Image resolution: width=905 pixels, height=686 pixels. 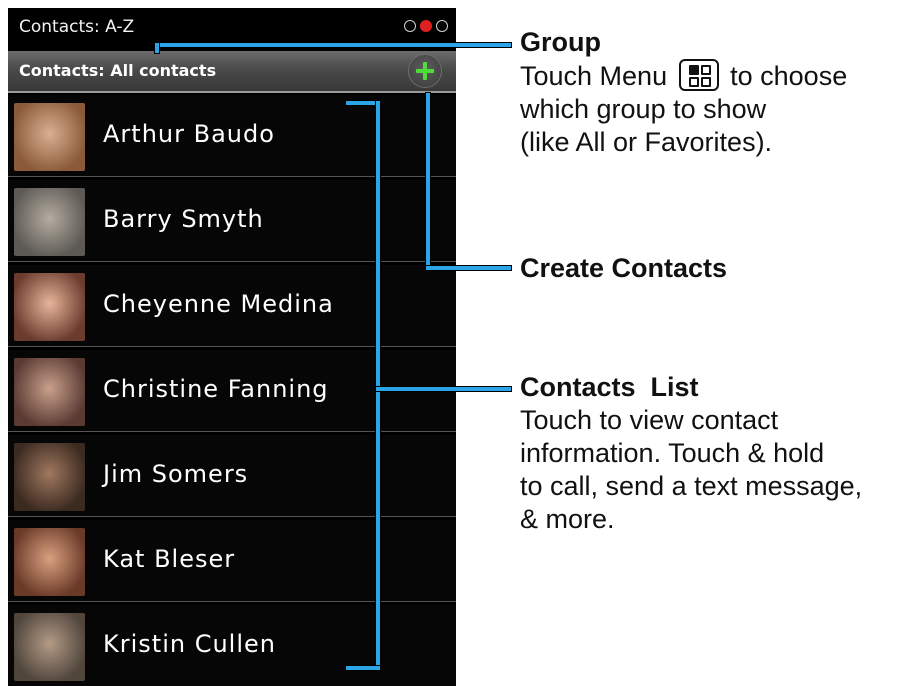 I want to click on contact-row: Jim Somers, so click(x=232, y=476).